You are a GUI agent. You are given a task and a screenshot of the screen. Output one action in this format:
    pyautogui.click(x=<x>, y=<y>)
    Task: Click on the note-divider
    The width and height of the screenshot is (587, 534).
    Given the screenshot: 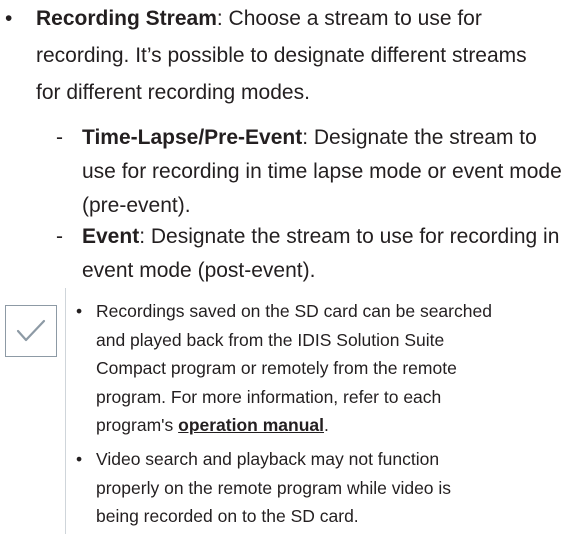 What is the action you would take?
    pyautogui.click(x=65, y=411)
    